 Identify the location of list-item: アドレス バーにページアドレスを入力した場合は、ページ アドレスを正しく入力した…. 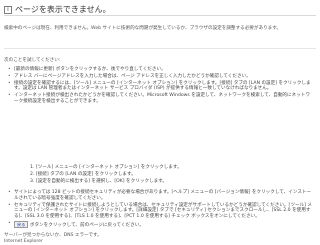
(160, 77).